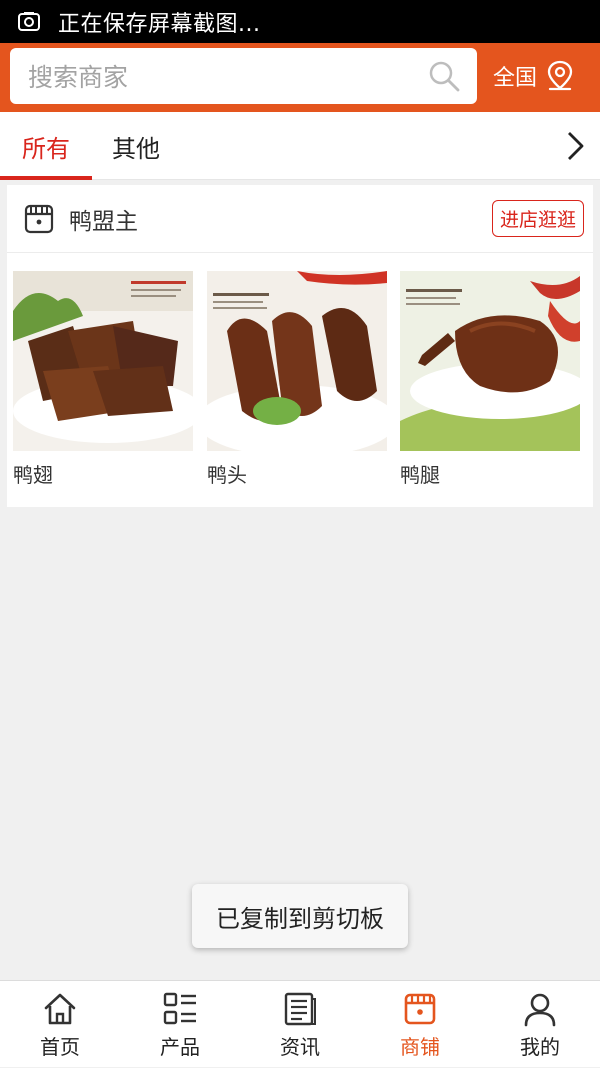  I want to click on product-name: 鸭腿, so click(420, 475).